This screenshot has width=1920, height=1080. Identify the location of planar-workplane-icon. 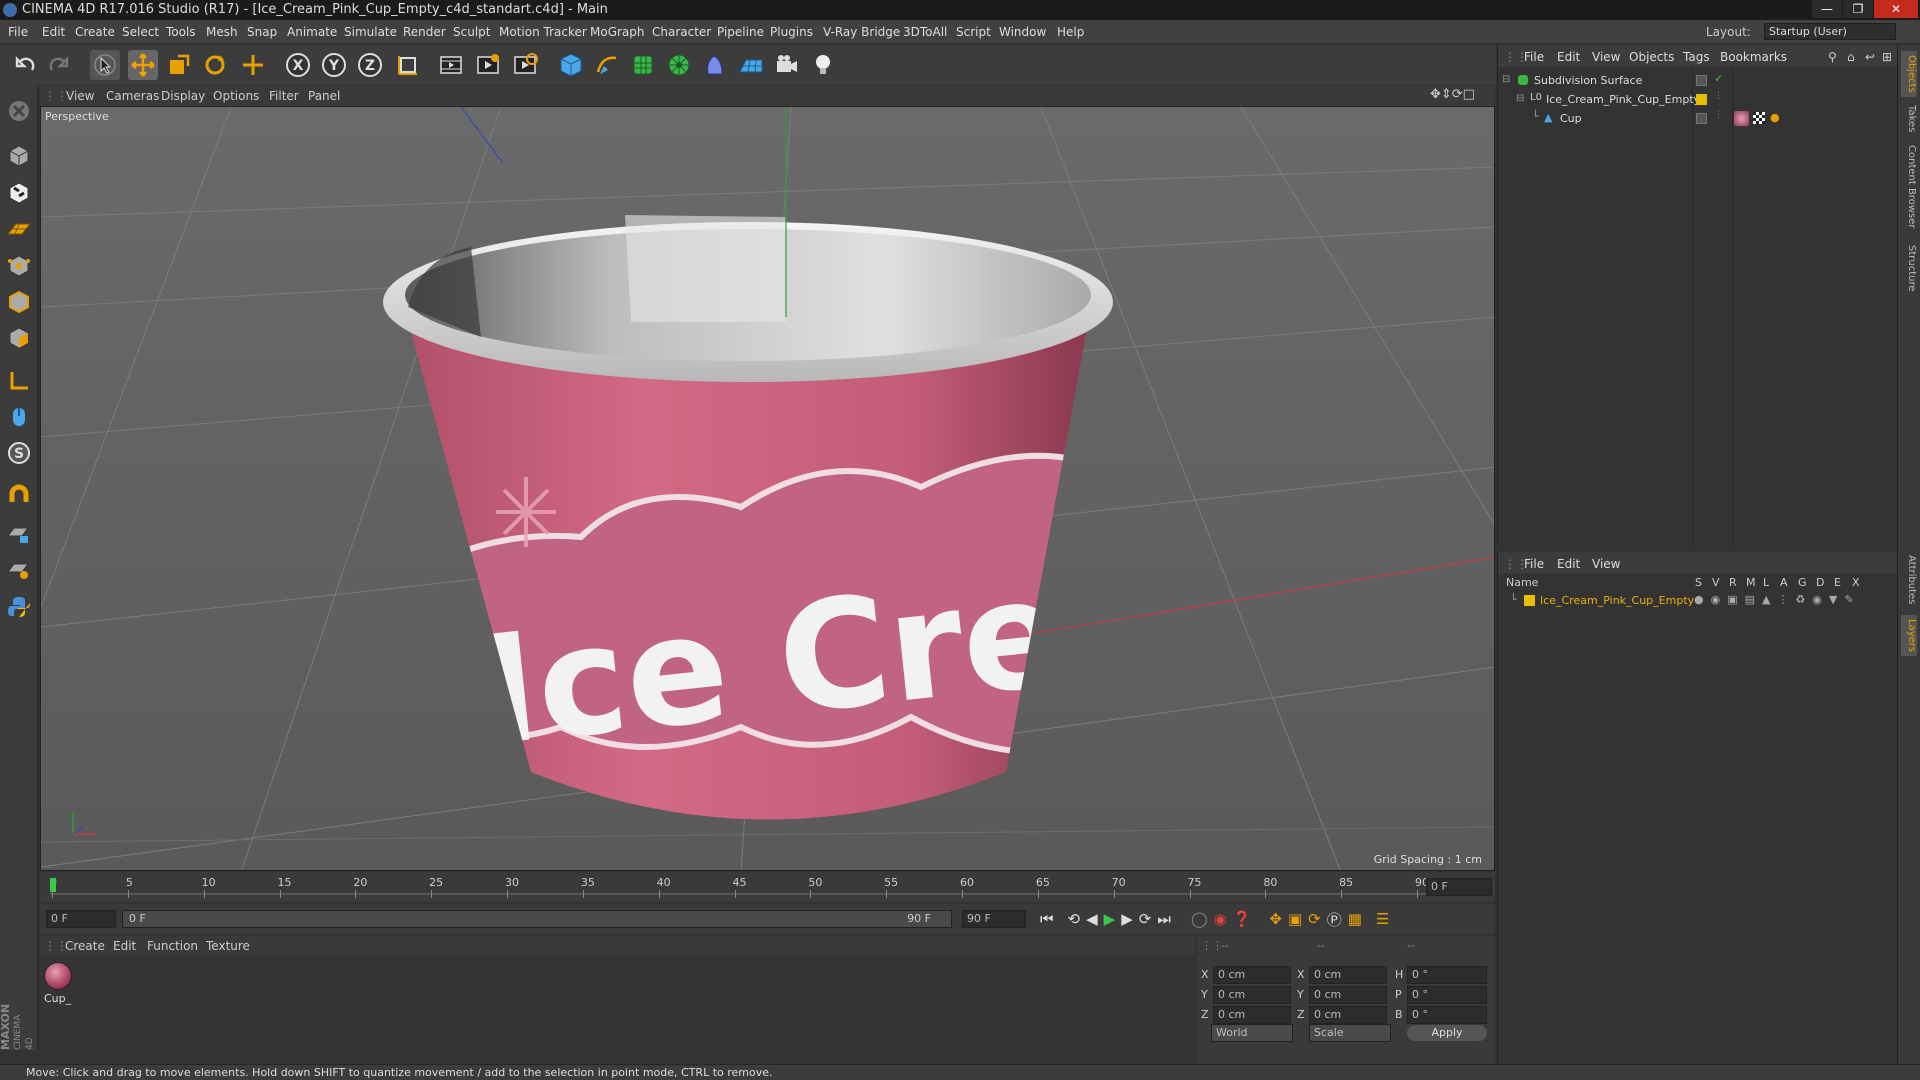
(19, 569).